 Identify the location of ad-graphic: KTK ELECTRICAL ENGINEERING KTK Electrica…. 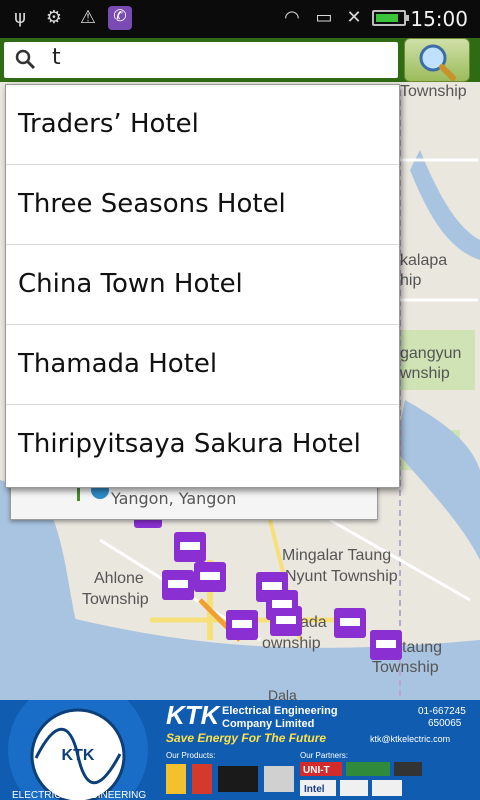
(240, 750).